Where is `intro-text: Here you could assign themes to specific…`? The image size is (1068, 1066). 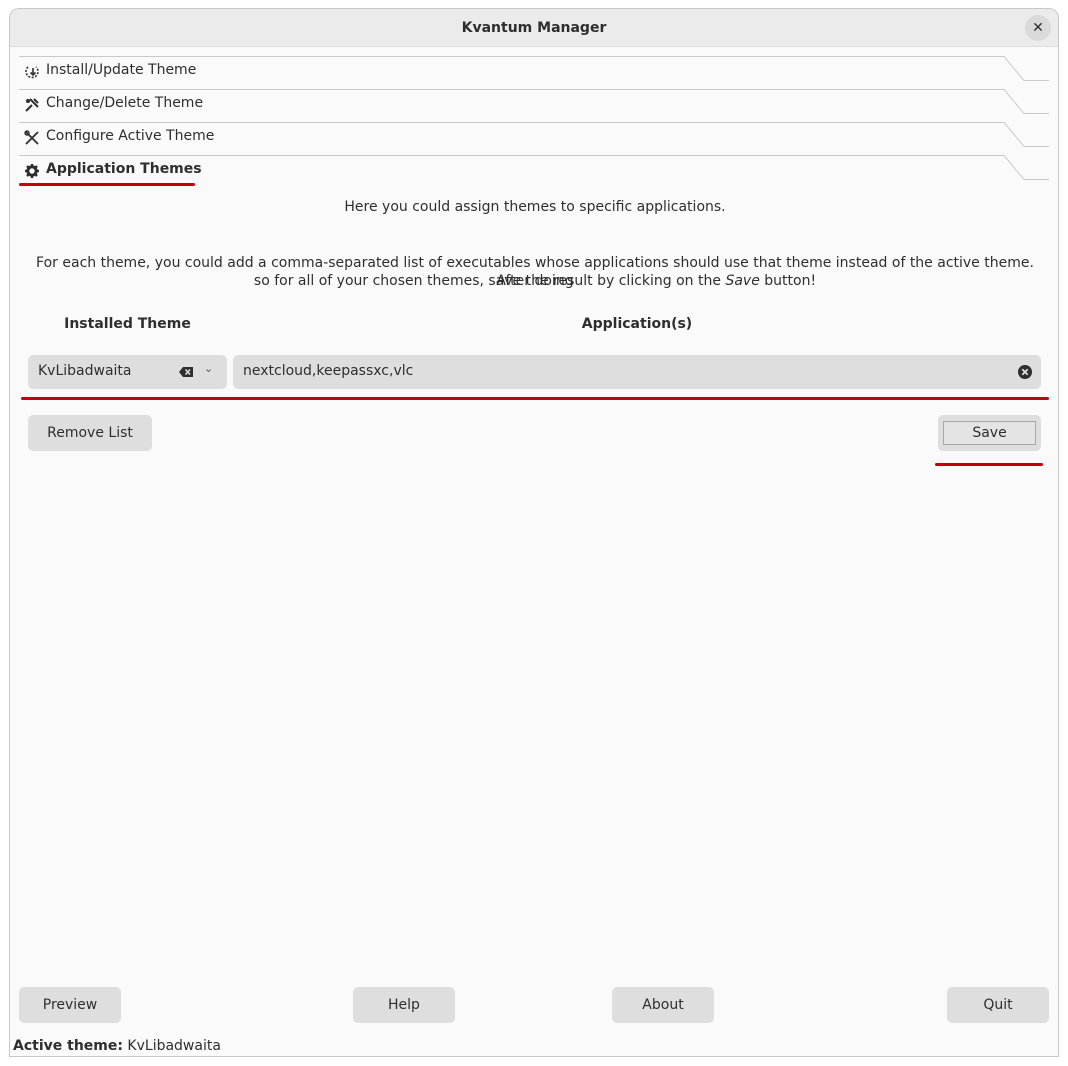
intro-text: Here you could assign themes to specific… is located at coordinates (535, 207).